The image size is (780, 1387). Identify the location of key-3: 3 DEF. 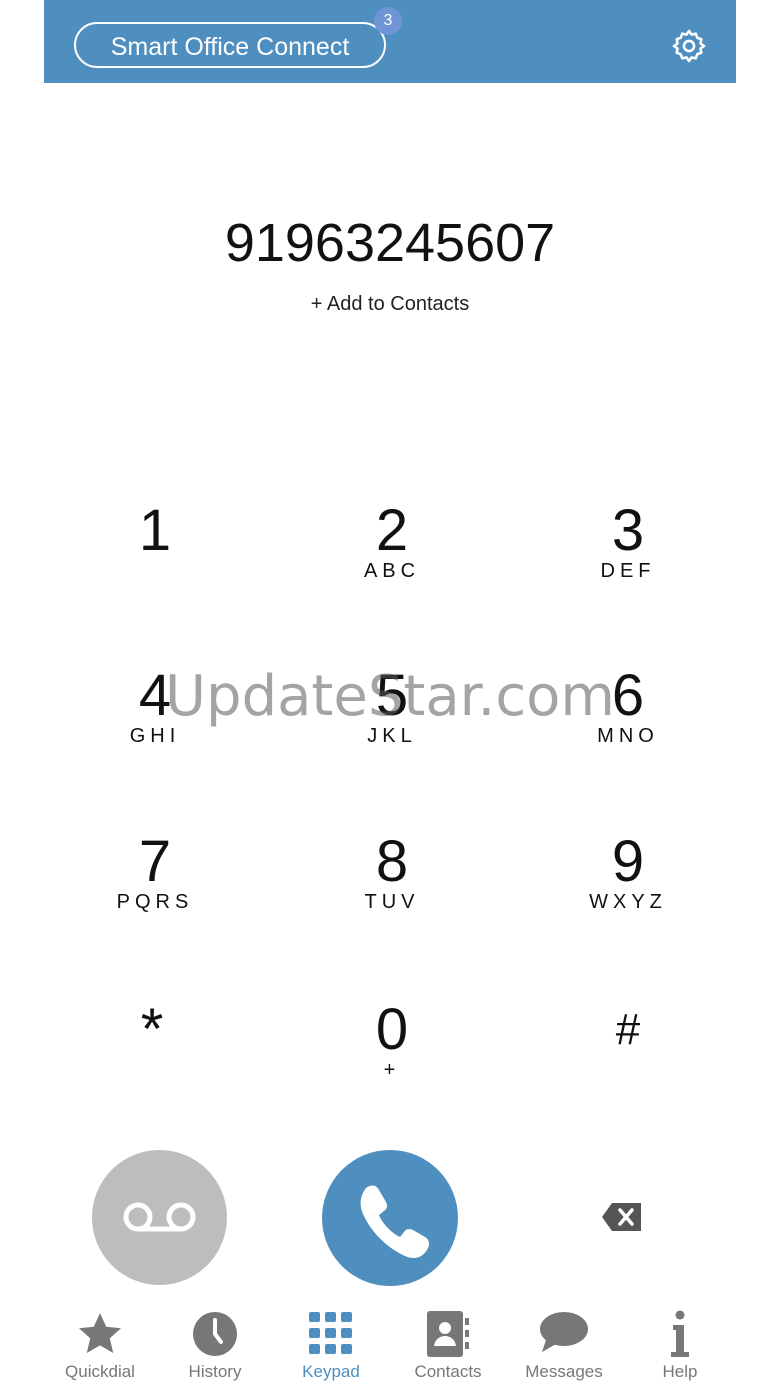
(628, 558).